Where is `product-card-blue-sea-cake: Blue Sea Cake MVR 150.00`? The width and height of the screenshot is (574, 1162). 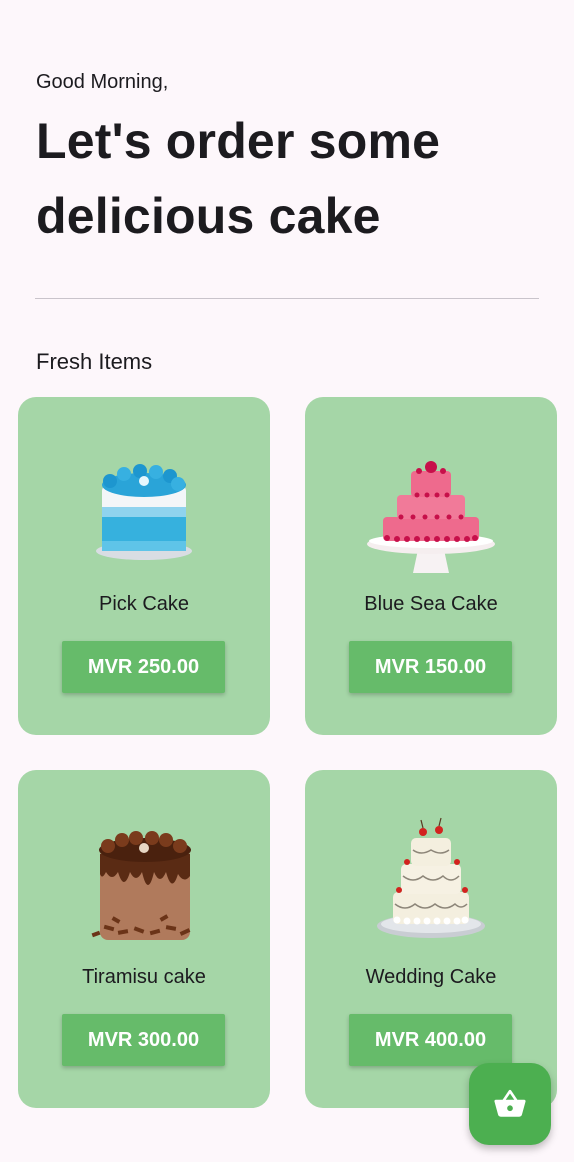 product-card-blue-sea-cake: Blue Sea Cake MVR 150.00 is located at coordinates (431, 566).